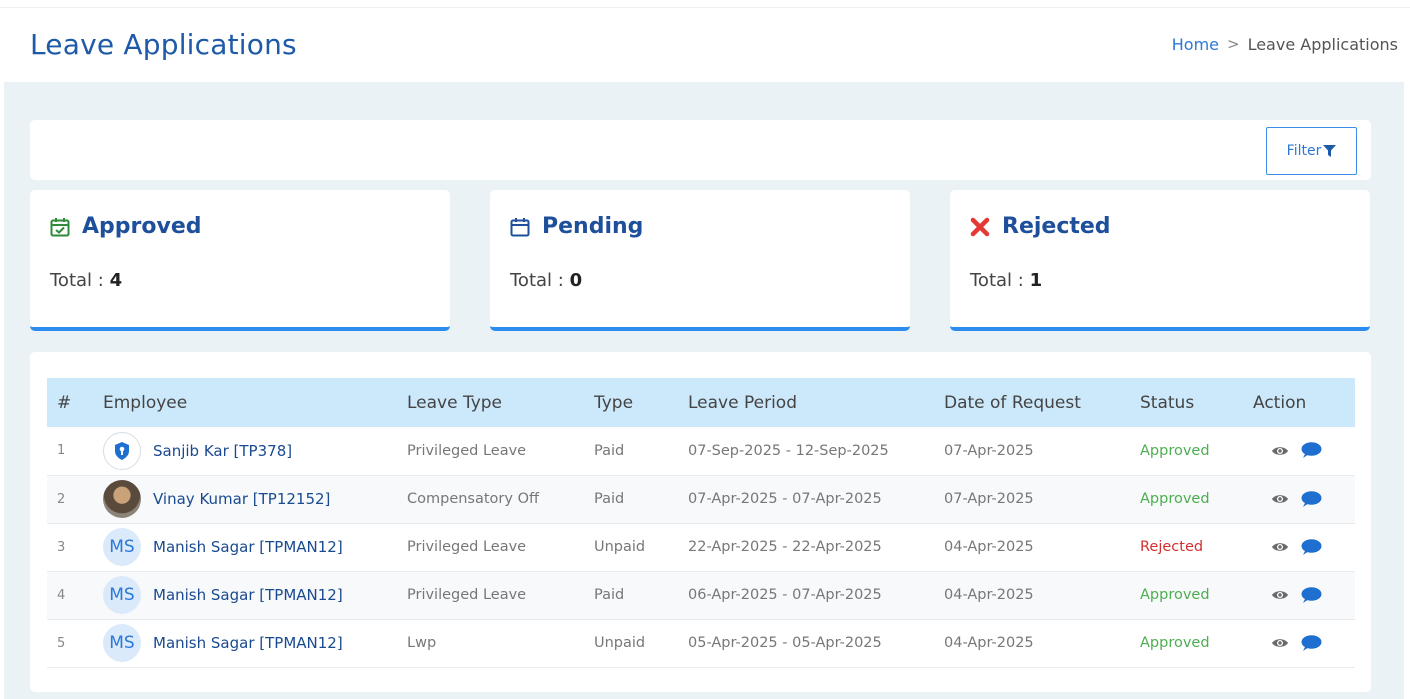 Image resolution: width=1410 pixels, height=699 pixels. What do you see at coordinates (997, 280) in the screenshot?
I see `rejected-total-label: Total :` at bounding box center [997, 280].